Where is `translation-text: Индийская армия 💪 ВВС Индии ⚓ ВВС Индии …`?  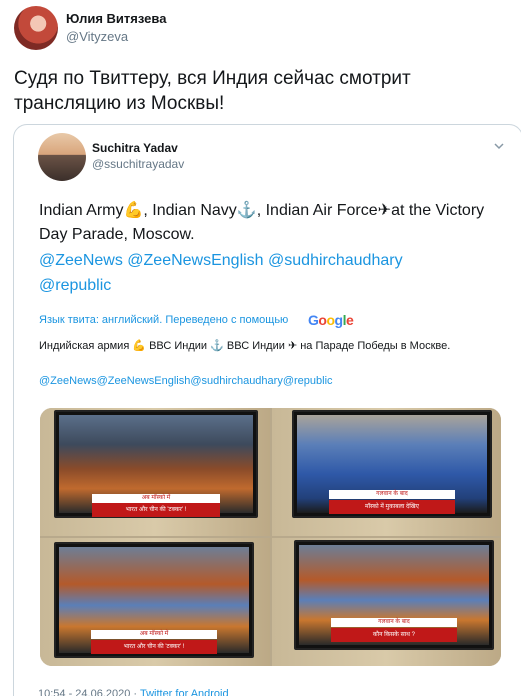
translation-text: Индийская армия 💪 ВВС Индии ⚓ ВВС Индии … is located at coordinates (245, 346).